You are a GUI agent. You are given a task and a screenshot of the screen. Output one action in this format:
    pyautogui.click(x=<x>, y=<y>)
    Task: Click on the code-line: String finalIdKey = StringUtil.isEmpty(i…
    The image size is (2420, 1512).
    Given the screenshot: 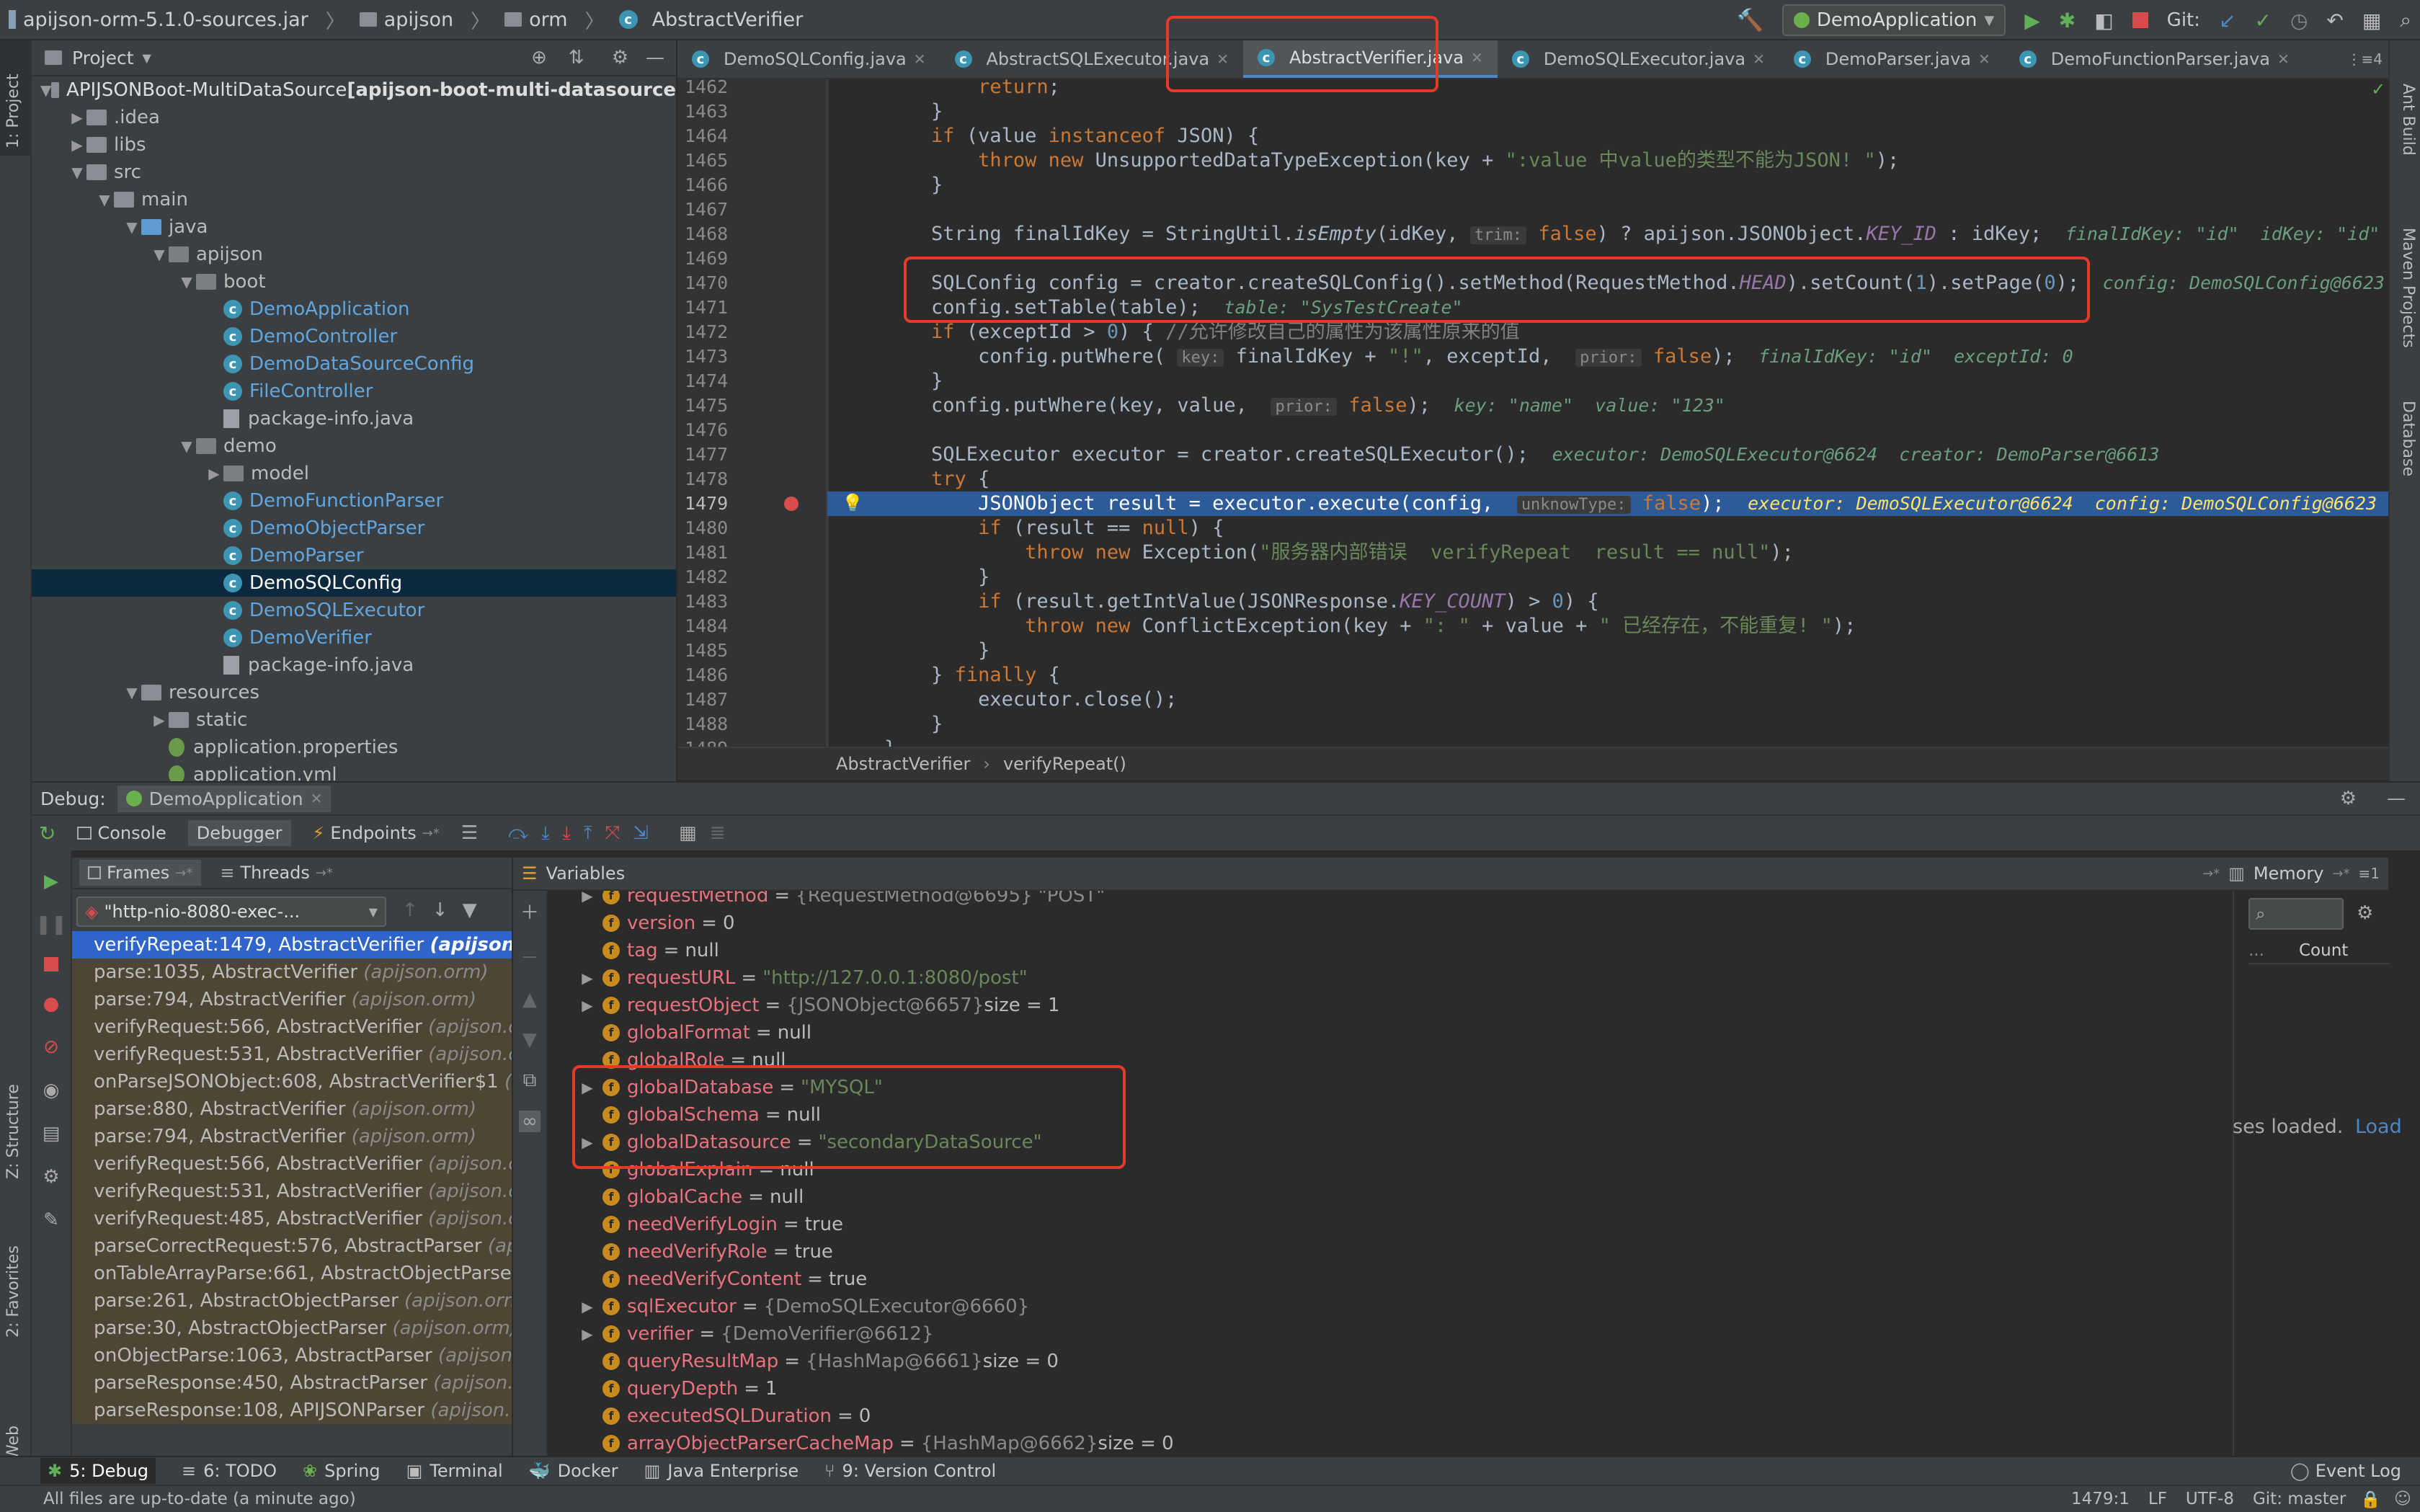 What is the action you would take?
    pyautogui.click(x=1607, y=234)
    